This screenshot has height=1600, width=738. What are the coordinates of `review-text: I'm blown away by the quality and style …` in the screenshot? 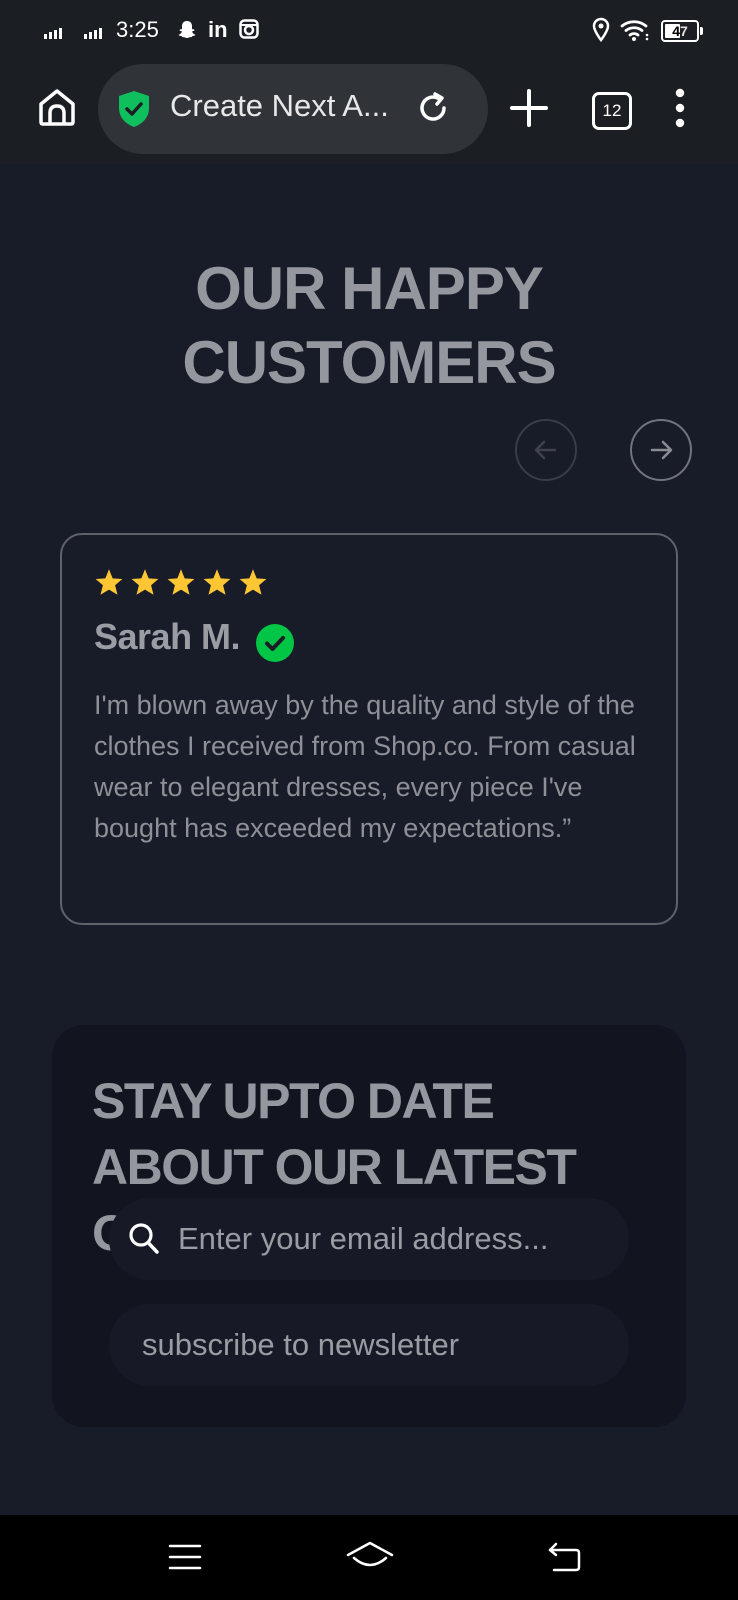 It's located at (365, 766).